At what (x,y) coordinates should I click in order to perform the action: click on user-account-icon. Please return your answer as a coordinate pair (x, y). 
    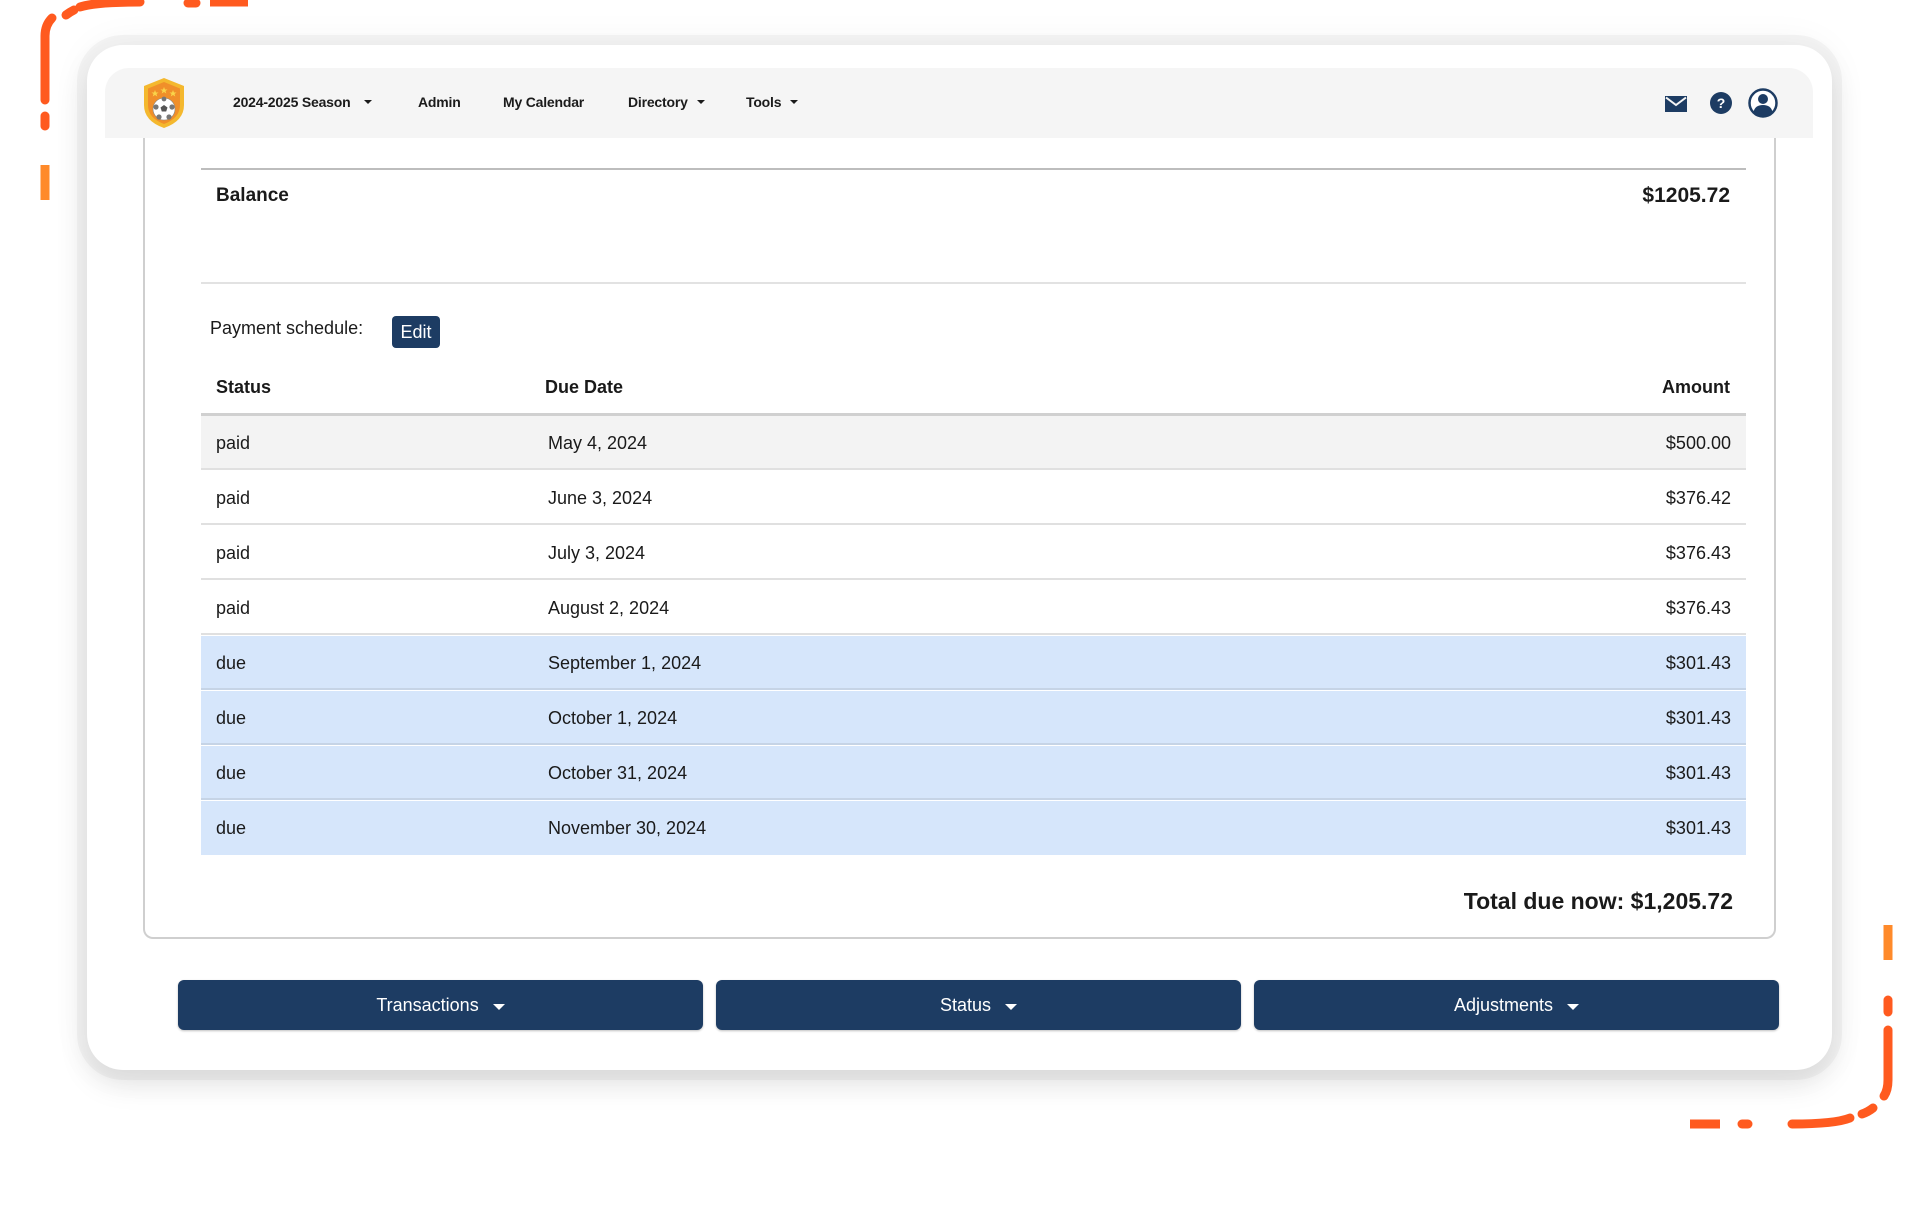
    Looking at the image, I should click on (1763, 103).